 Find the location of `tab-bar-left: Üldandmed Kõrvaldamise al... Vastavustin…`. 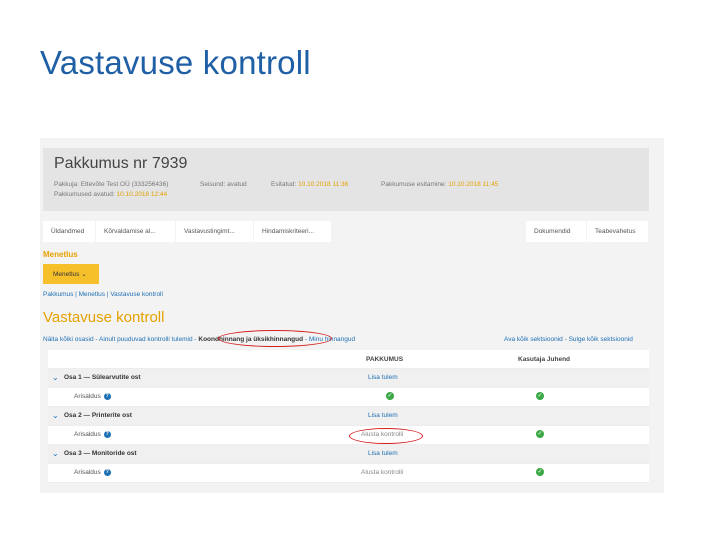

tab-bar-left: Üldandmed Kõrvaldamise al... Vastavustin… is located at coordinates (187, 231).